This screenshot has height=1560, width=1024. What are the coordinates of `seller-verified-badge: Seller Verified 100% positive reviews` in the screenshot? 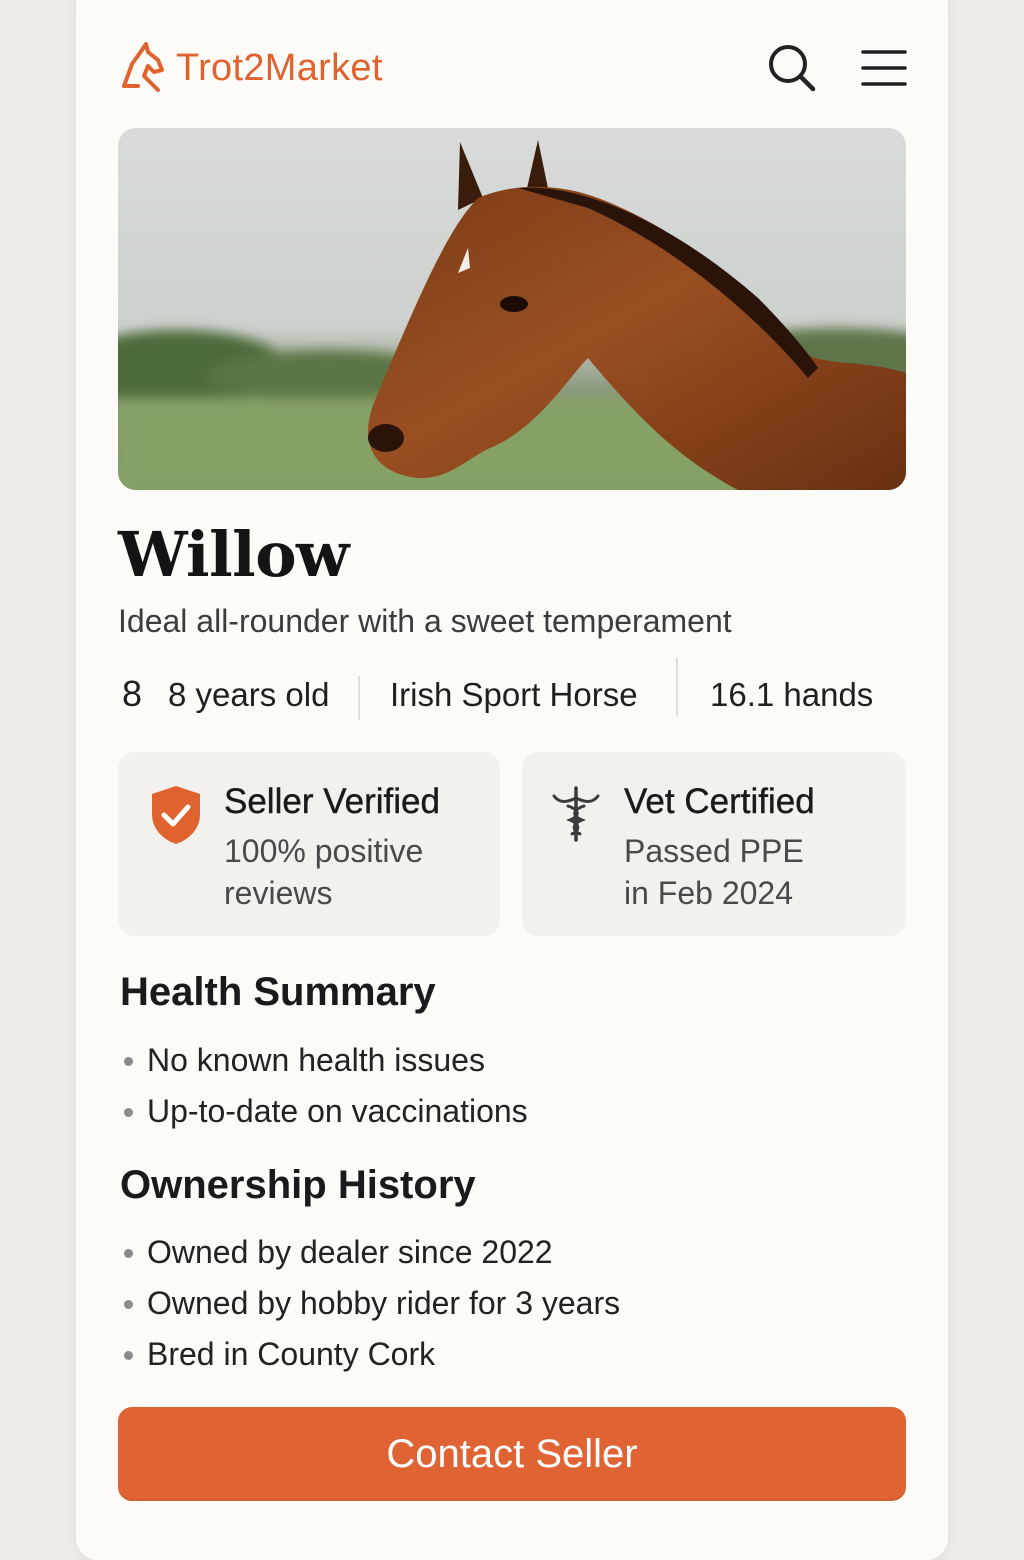 It's located at (309, 844).